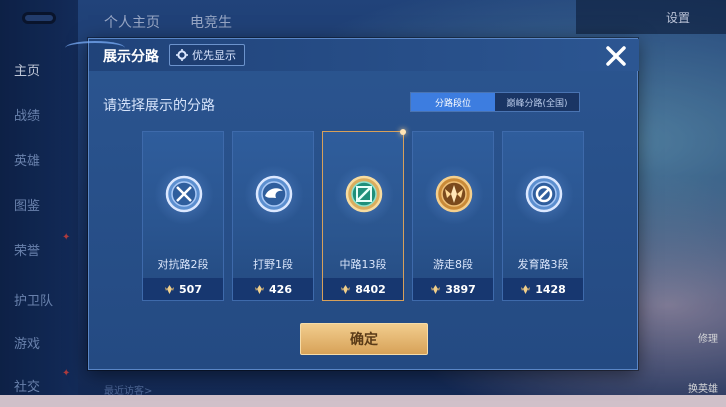 This screenshot has width=726, height=407. I want to click on close-icon, so click(616, 56).